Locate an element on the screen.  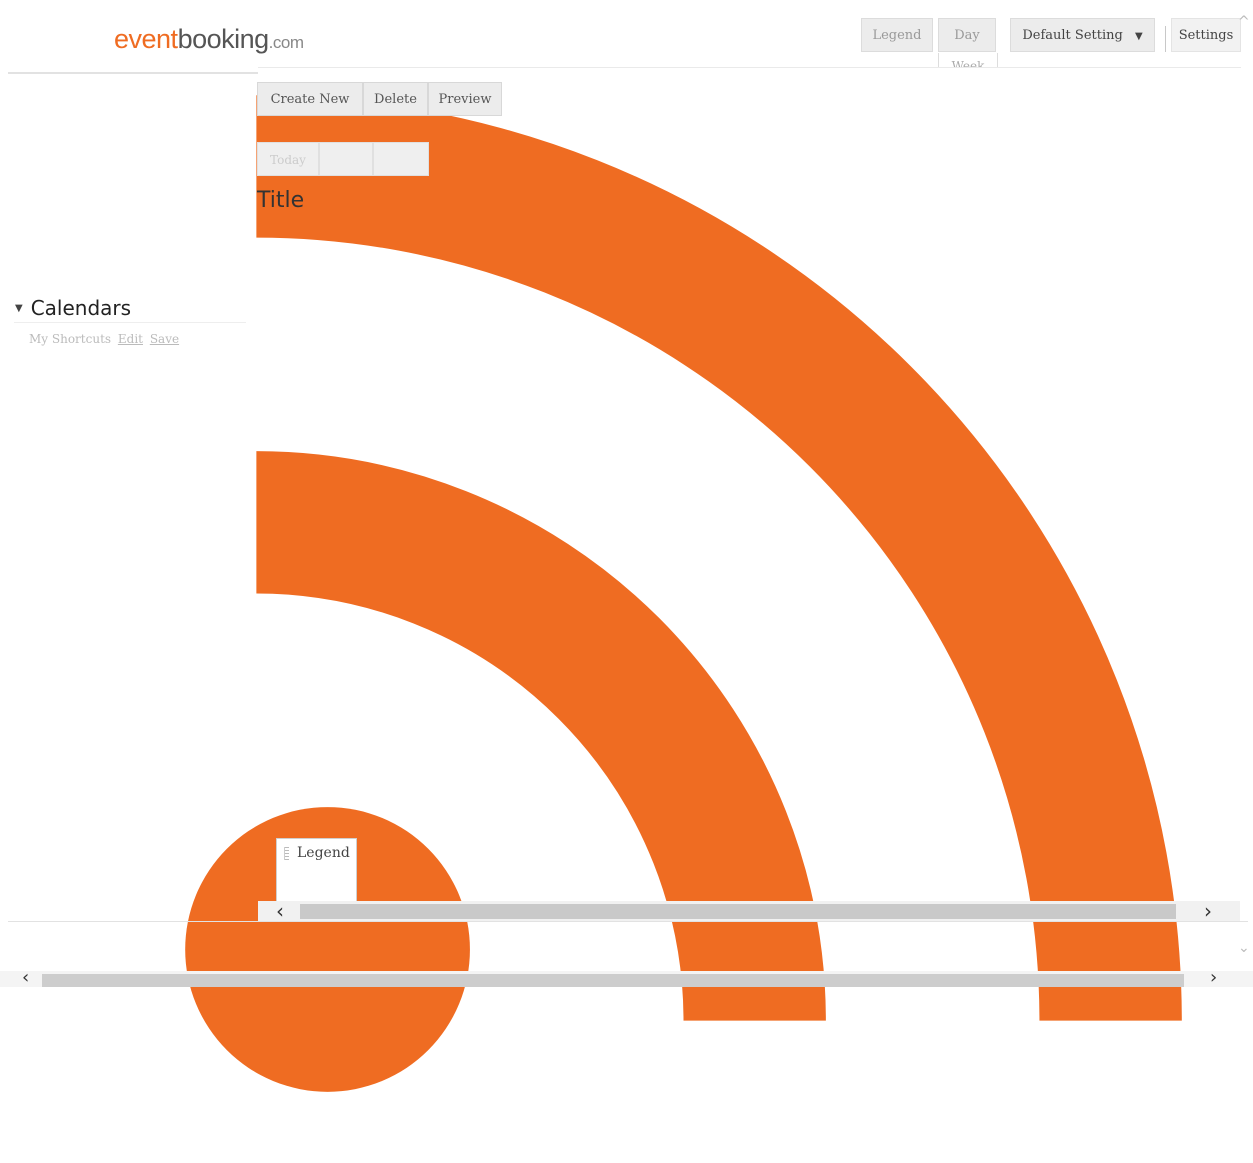
page-scroll-left-icon: ‹ is located at coordinates (25, 978).